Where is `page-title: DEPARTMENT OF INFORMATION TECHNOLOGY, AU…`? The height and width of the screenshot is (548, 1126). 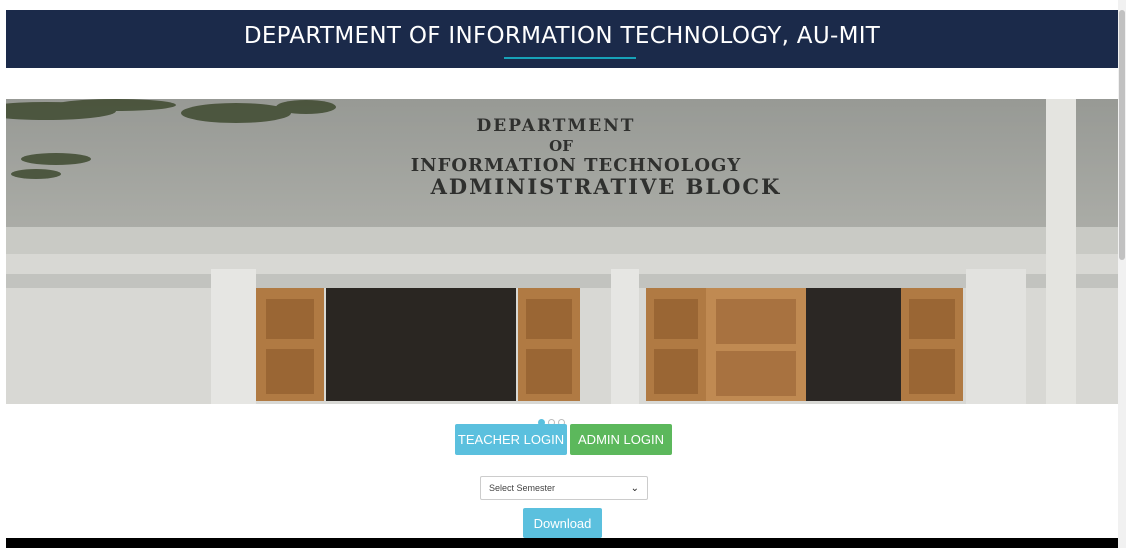
page-title: DEPARTMENT OF INFORMATION TECHNOLOGY, AU… is located at coordinates (562, 36).